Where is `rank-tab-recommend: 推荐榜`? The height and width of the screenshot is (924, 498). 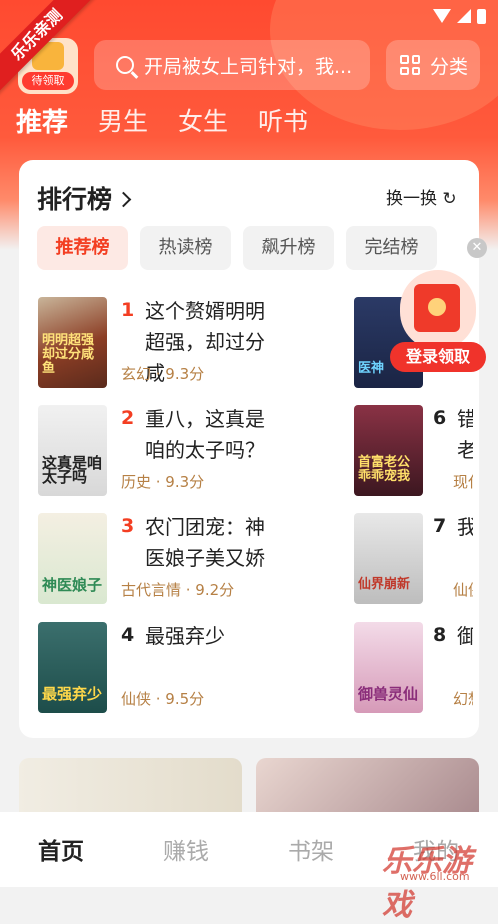 rank-tab-recommend: 推荐榜 is located at coordinates (82, 248).